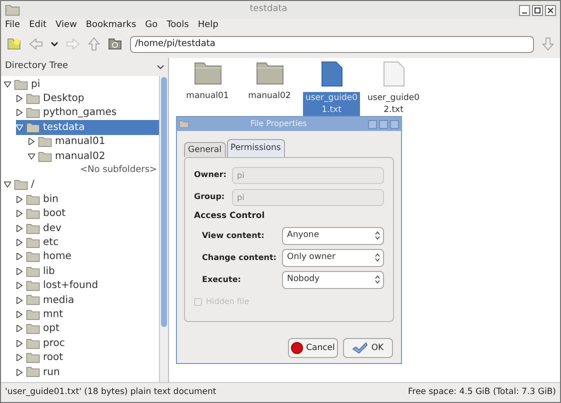  What do you see at coordinates (87, 343) in the screenshot?
I see `tree-item: proc` at bounding box center [87, 343].